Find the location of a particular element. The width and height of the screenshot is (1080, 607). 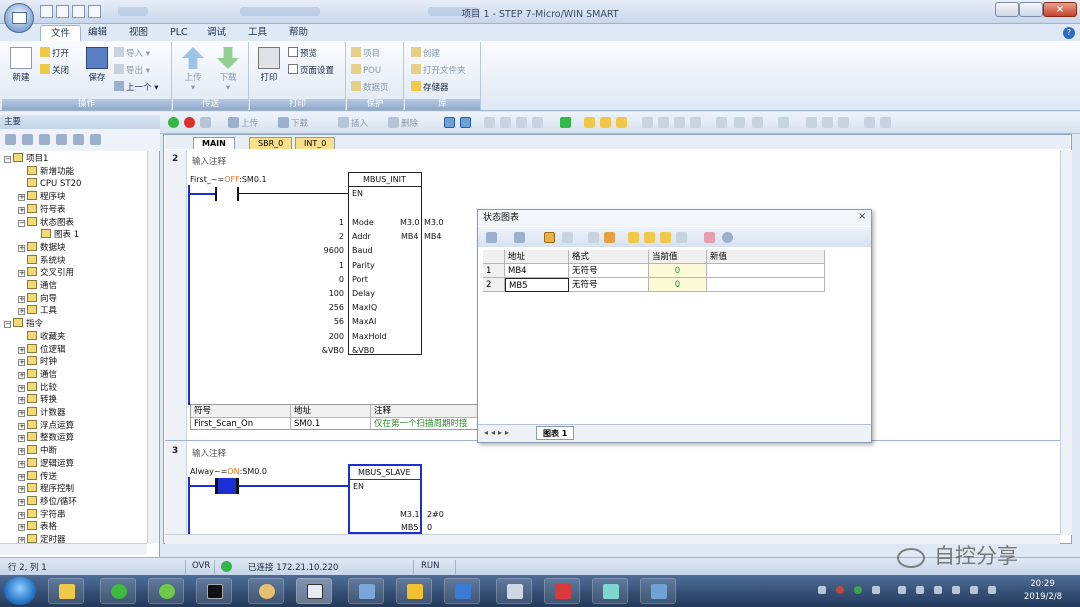

write-icon is located at coordinates (609, 237).